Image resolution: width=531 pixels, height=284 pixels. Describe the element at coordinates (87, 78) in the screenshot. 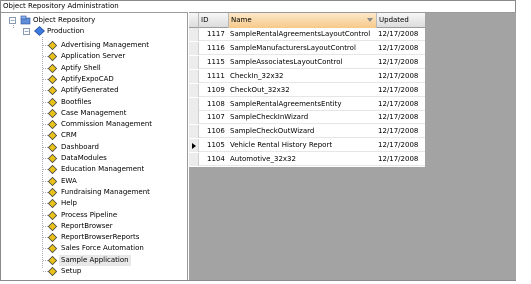

I see `tree-item-label: AptifyExpoCAD` at that location.